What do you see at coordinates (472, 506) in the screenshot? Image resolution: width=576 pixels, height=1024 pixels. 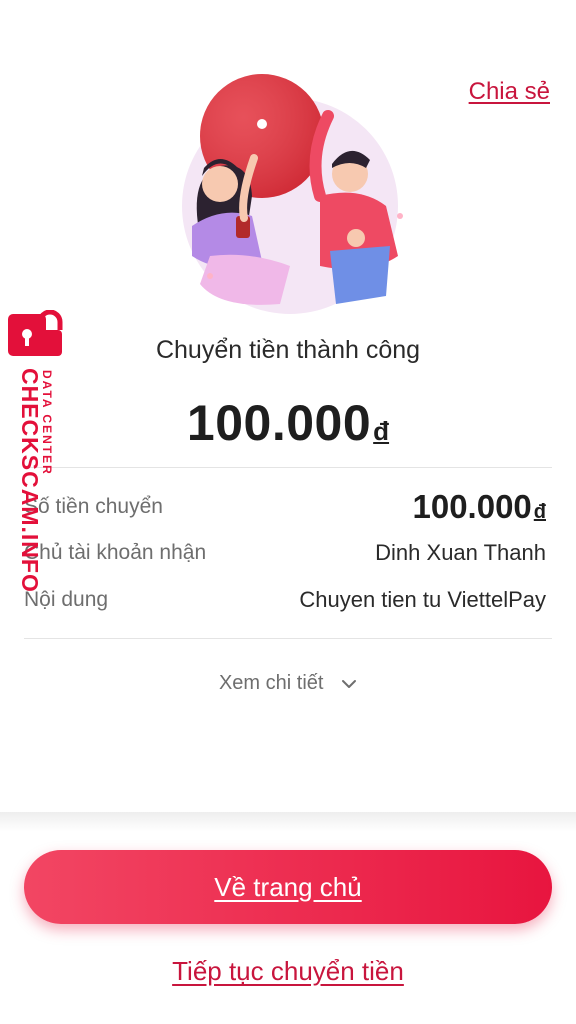 I see `detail-amount-value: 100.000` at bounding box center [472, 506].